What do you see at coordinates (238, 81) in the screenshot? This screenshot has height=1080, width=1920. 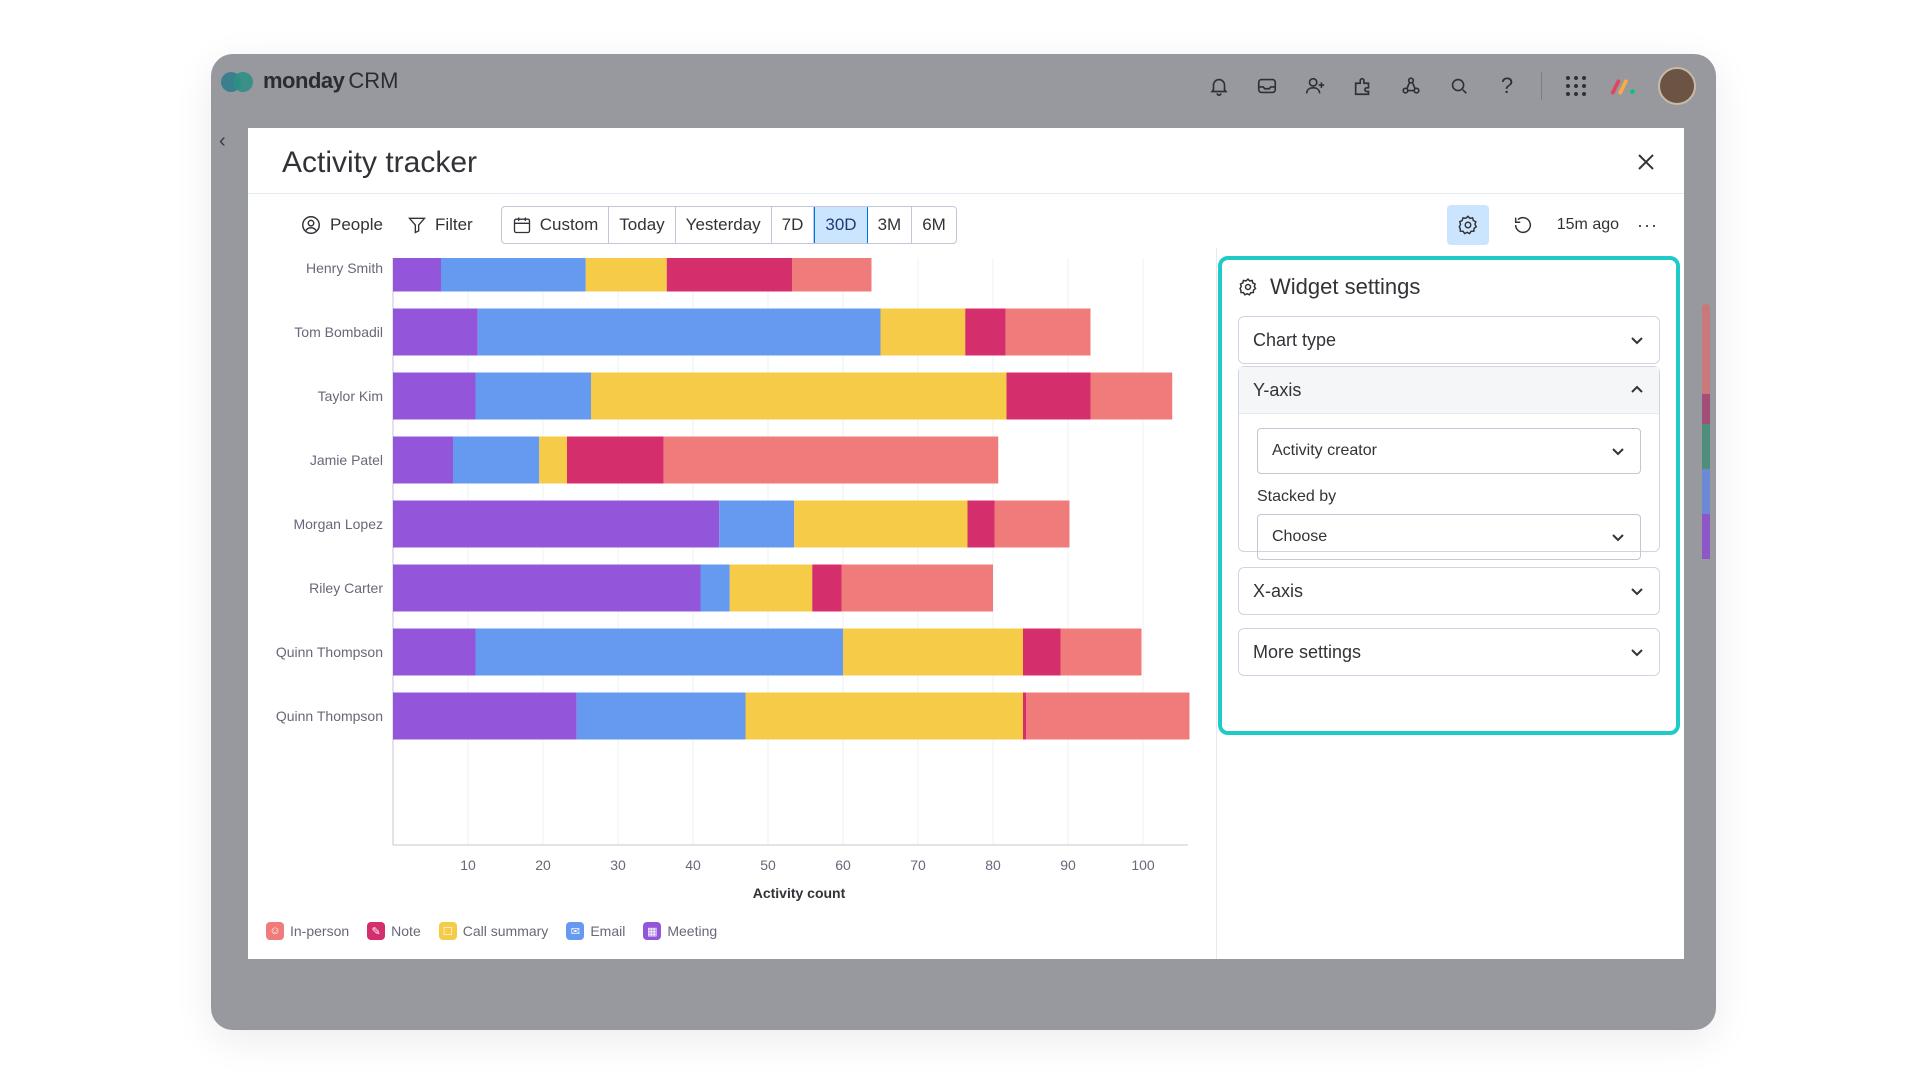 I see `monday-logo-icon` at bounding box center [238, 81].